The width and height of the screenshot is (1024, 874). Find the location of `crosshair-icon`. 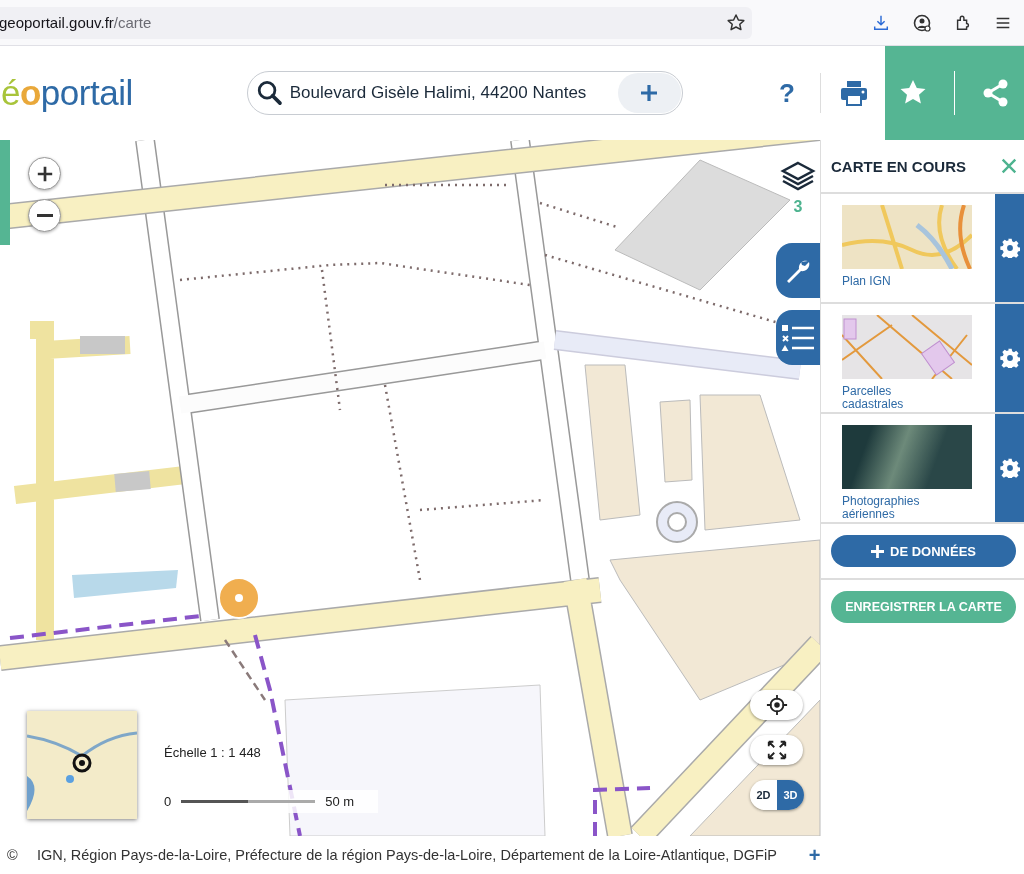

crosshair-icon is located at coordinates (776, 705).